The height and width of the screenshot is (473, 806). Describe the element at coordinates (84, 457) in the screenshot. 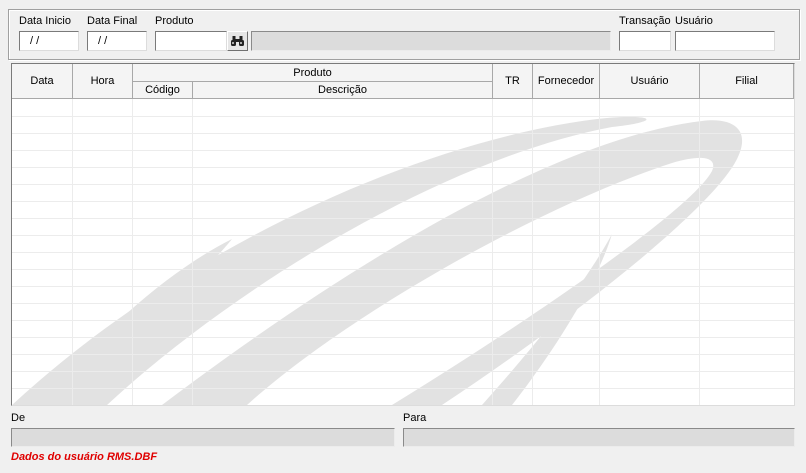

I see `status-message: Dados do usuário RMS.DBF` at that location.